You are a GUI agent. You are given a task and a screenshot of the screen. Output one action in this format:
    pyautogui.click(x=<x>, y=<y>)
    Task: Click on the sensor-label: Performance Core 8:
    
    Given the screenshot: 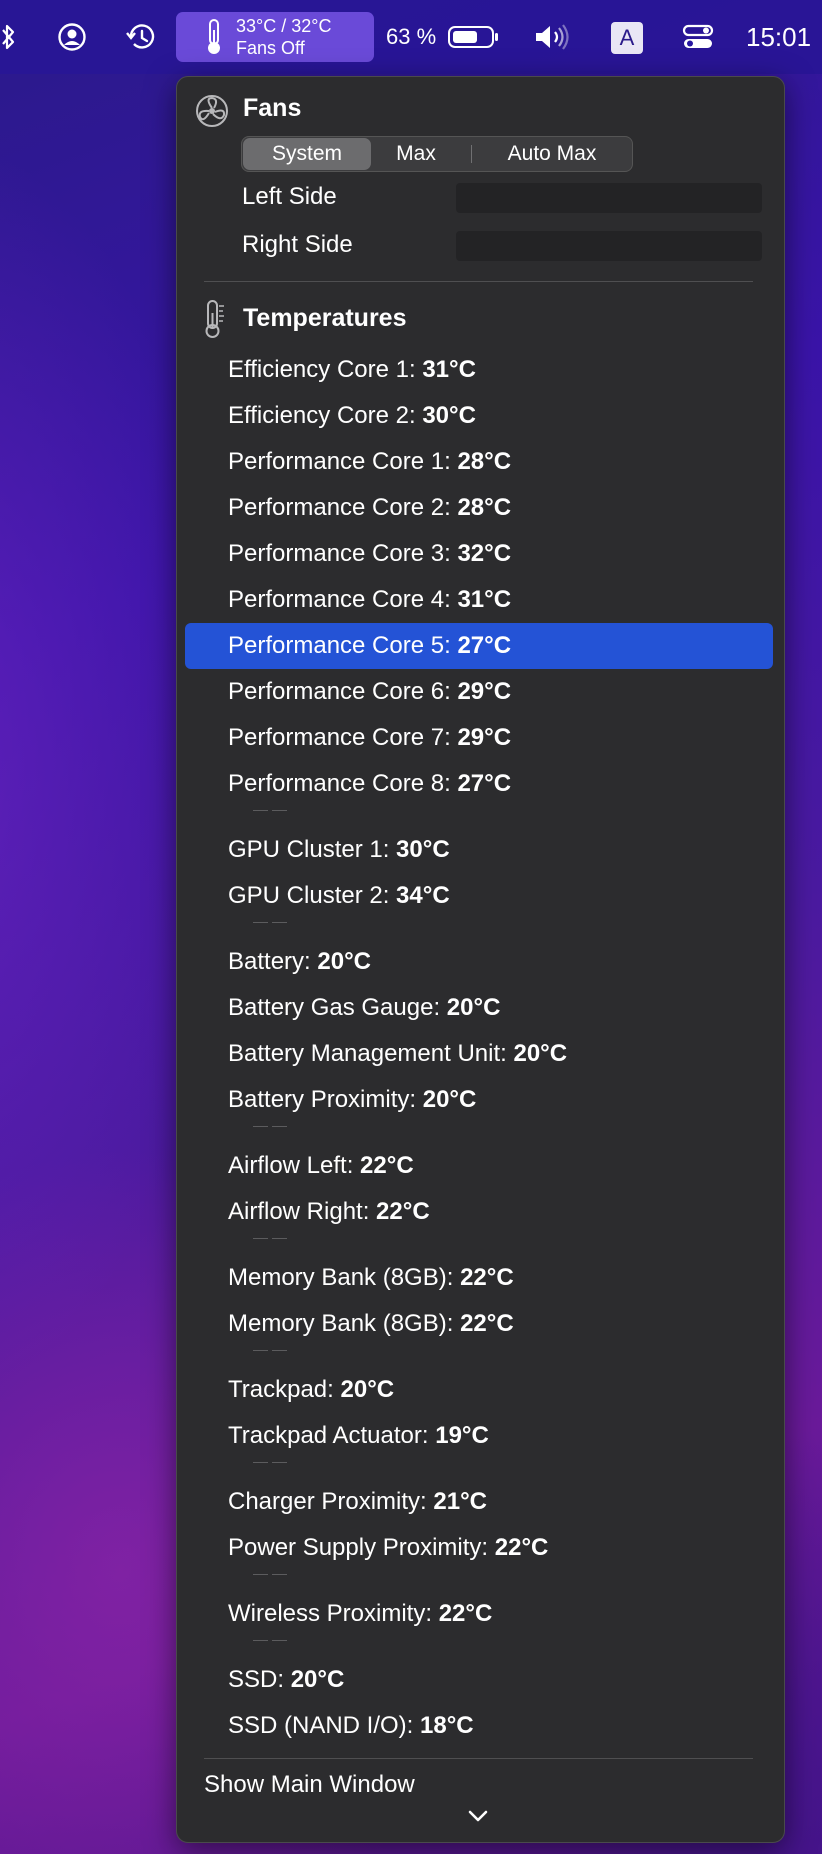 What is the action you would take?
    pyautogui.click(x=343, y=783)
    